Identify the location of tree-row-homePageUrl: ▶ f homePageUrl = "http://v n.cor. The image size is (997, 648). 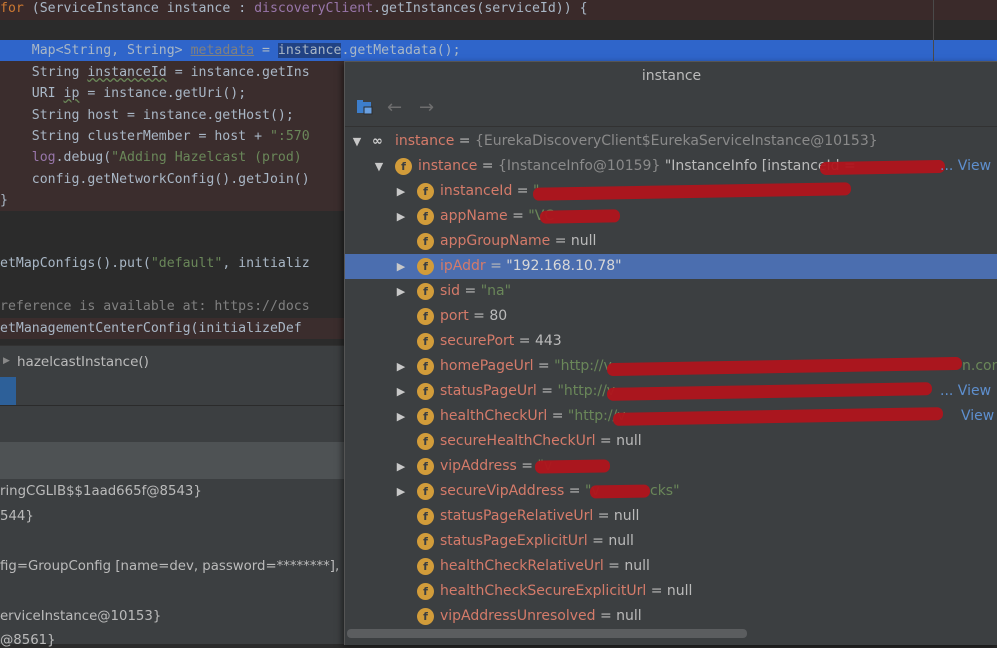
(671, 366).